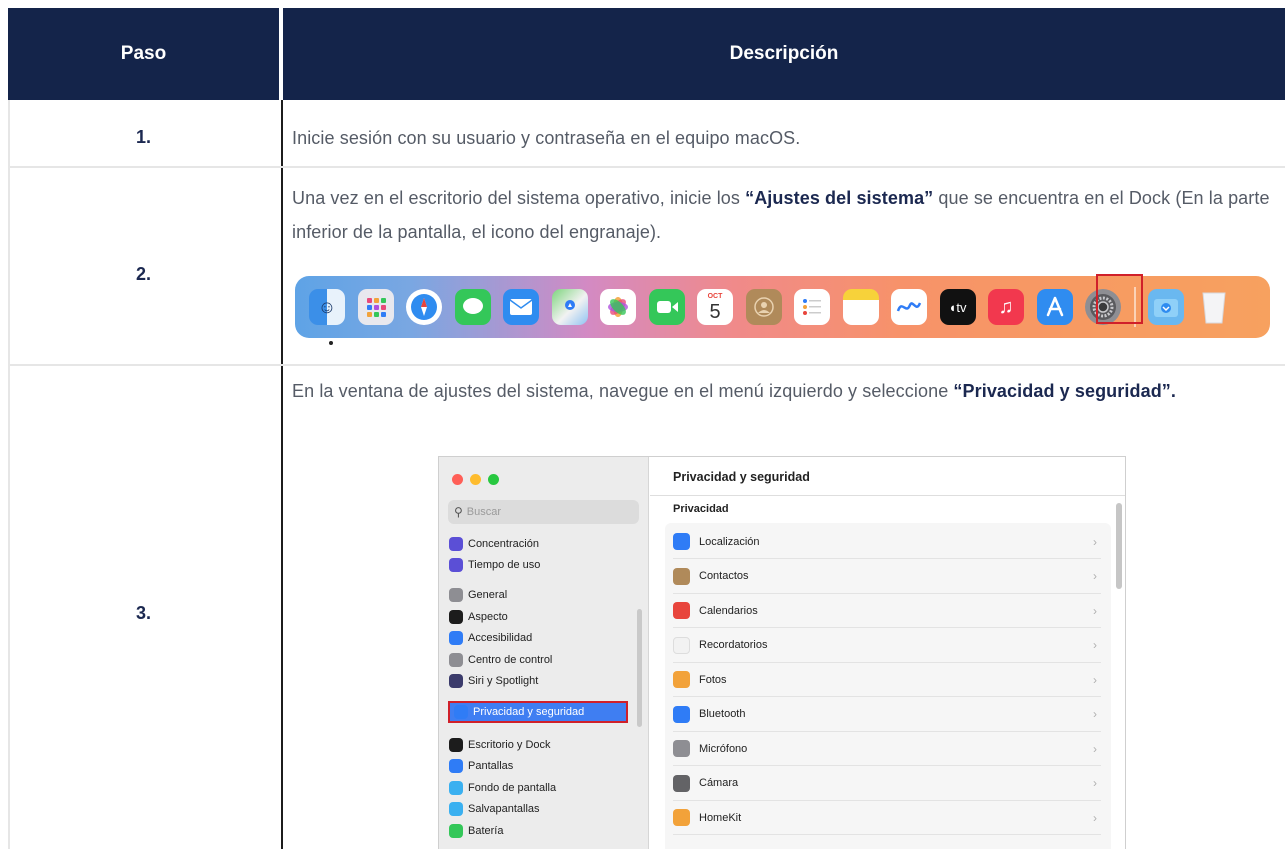  I want to click on sidebar-item: Aspecto, so click(539, 617).